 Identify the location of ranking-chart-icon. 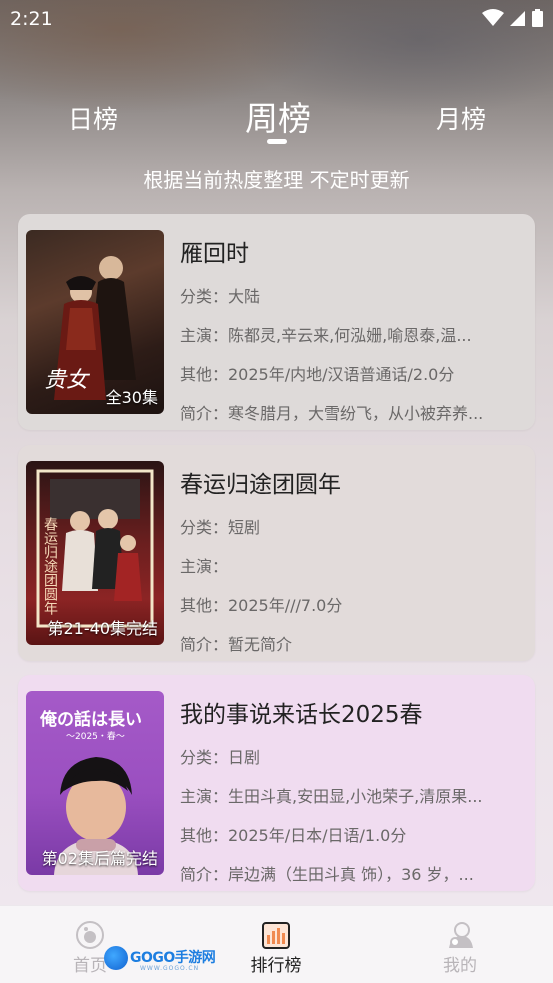
(276, 935).